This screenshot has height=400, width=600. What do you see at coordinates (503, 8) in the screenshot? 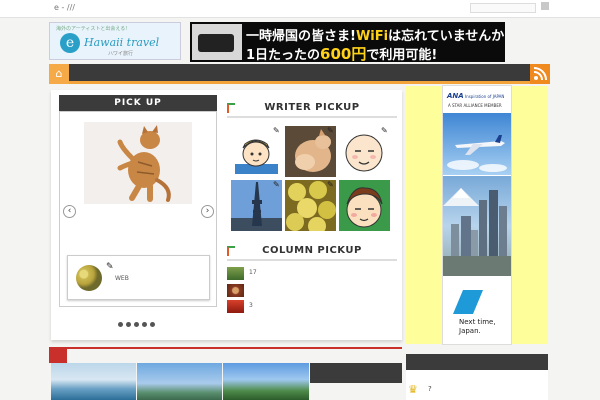
I see `search-input` at bounding box center [503, 8].